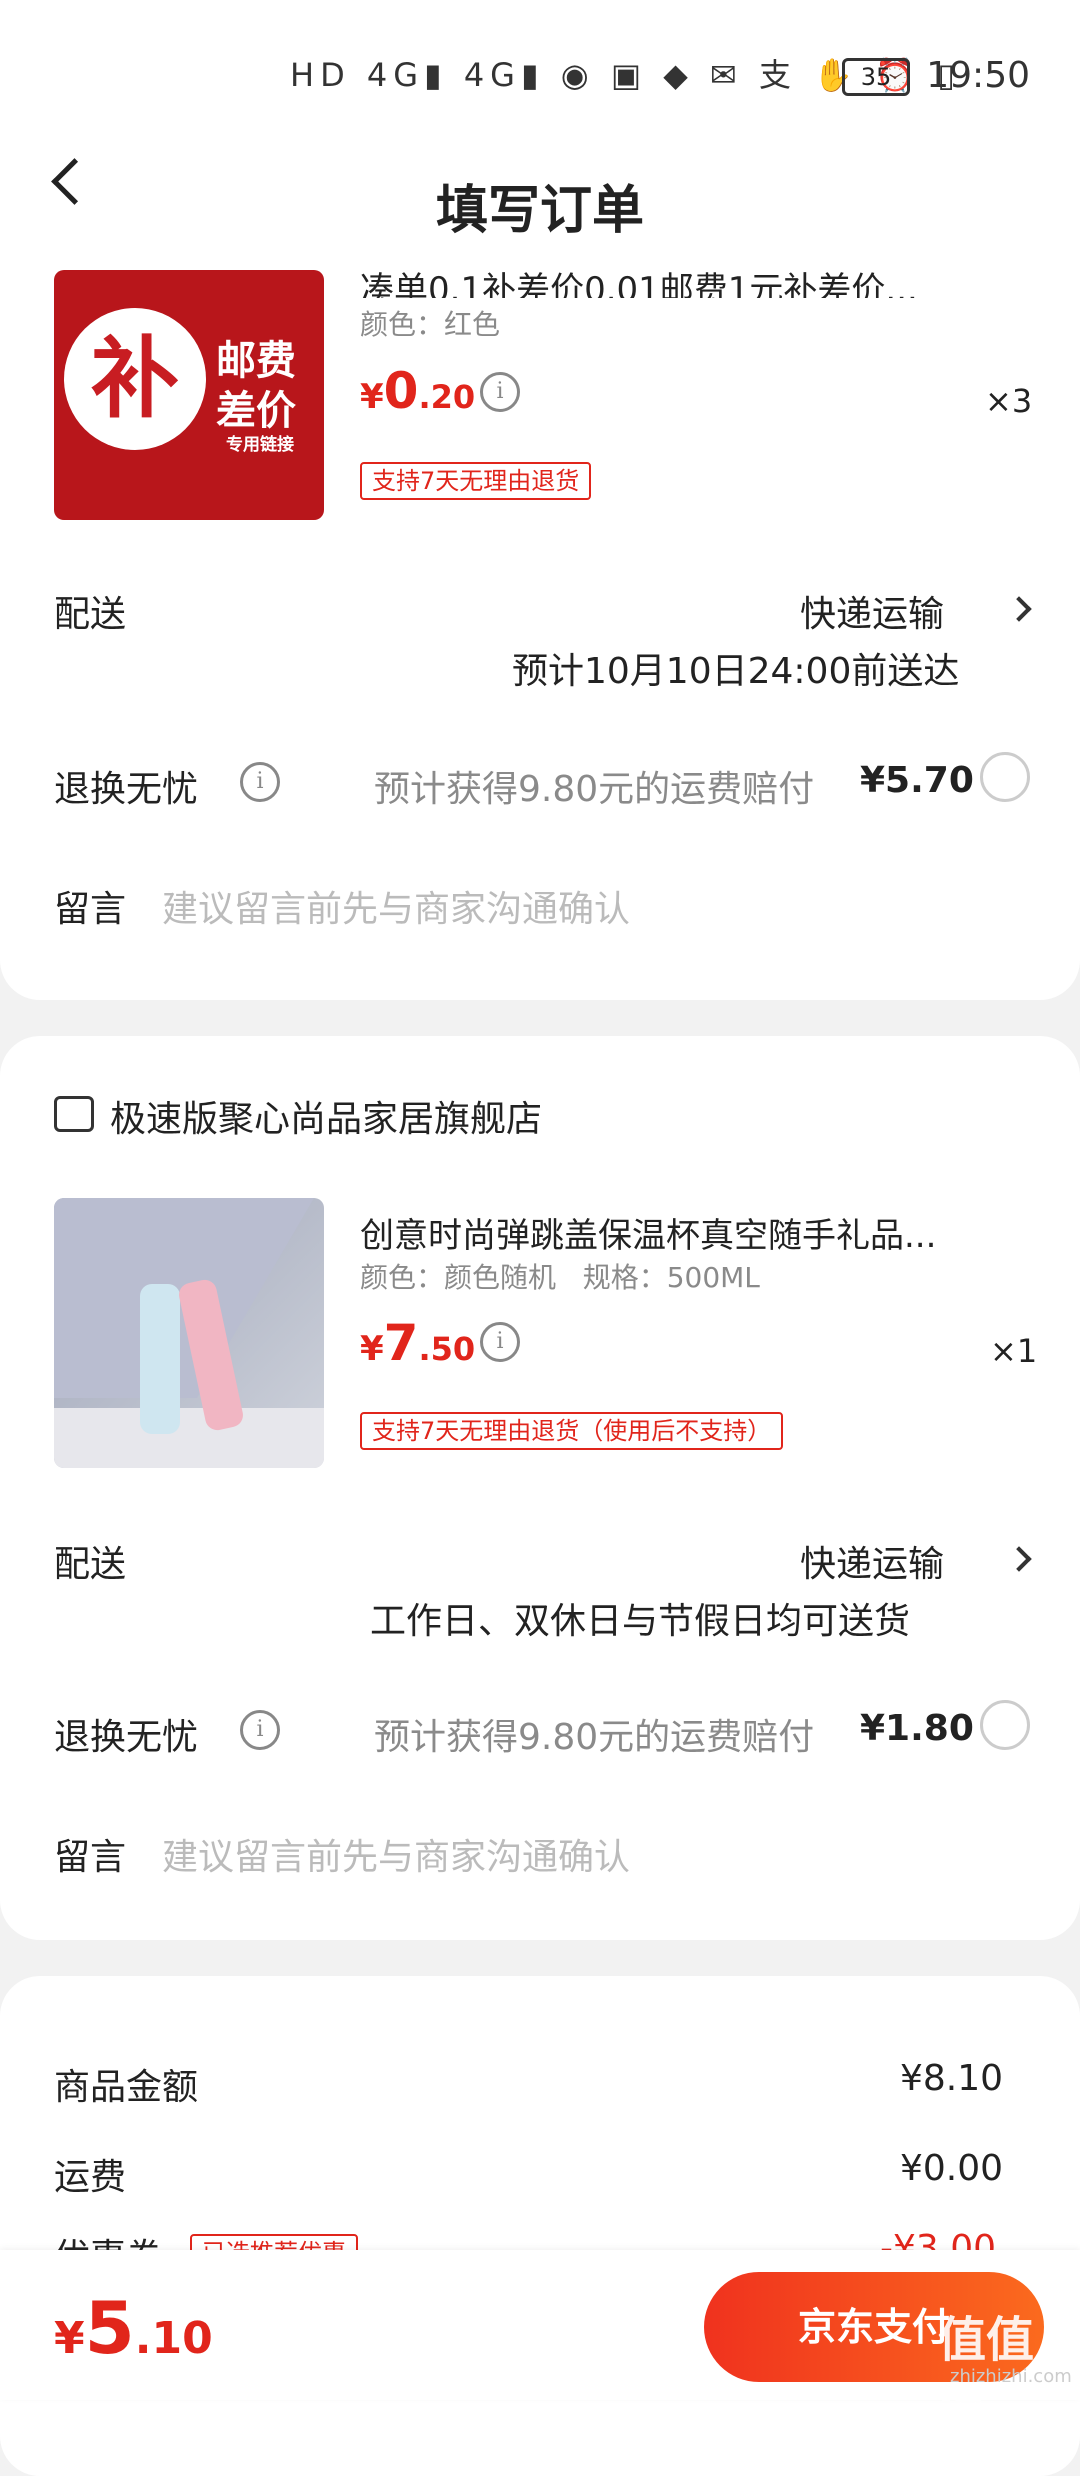 This screenshot has height=2476, width=1080. I want to click on watermark-url: zhizhizhi.com, so click(1011, 2376).